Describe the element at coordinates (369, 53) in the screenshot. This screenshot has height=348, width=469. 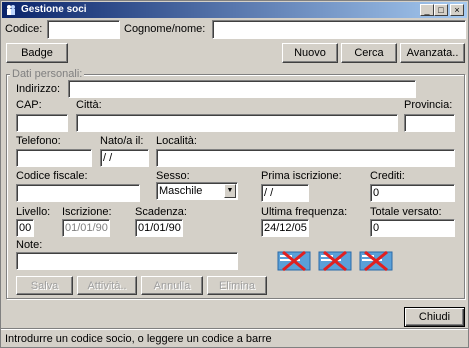
I see `cerca-button: Cerca` at that location.